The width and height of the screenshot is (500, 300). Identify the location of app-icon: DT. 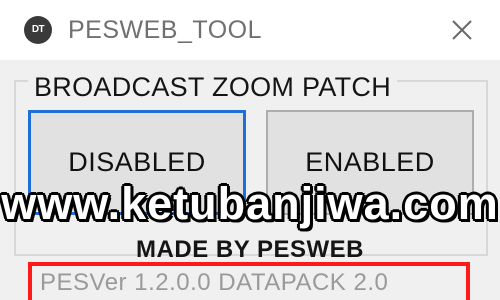
(38, 30).